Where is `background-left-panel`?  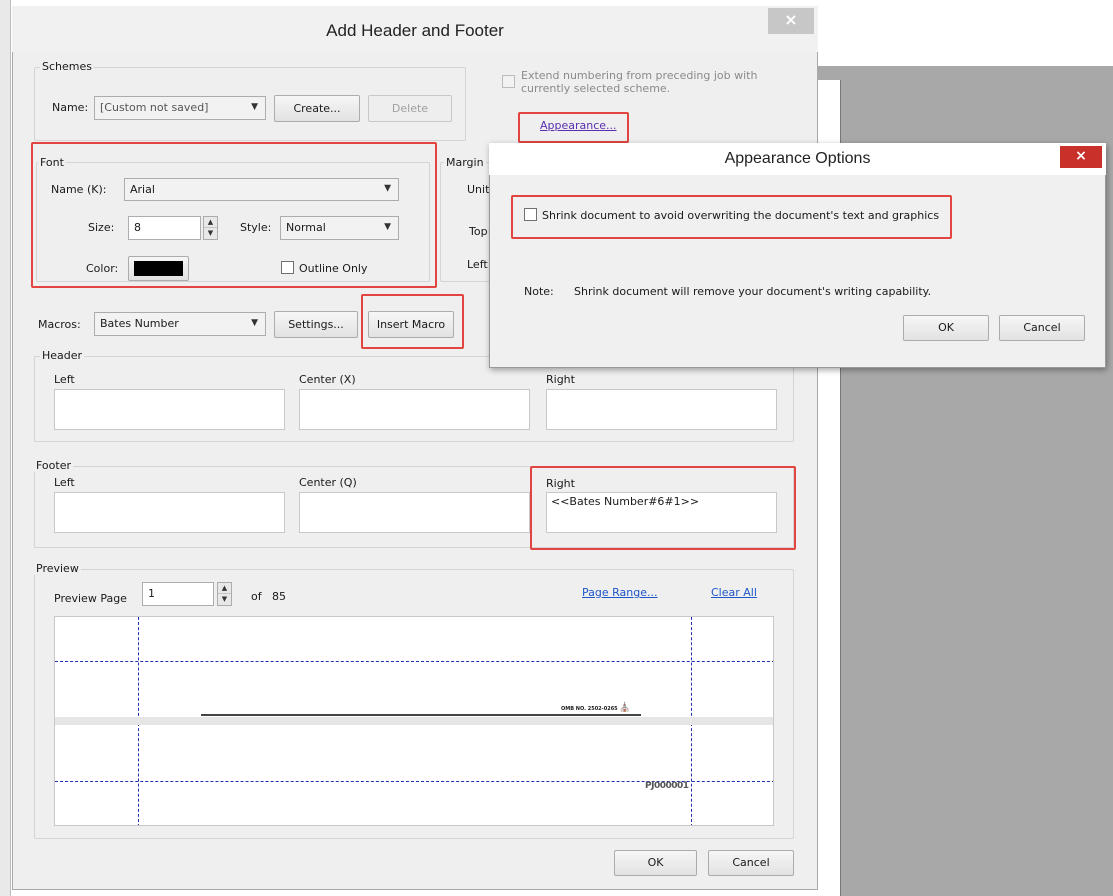
background-left-panel is located at coordinates (5, 448).